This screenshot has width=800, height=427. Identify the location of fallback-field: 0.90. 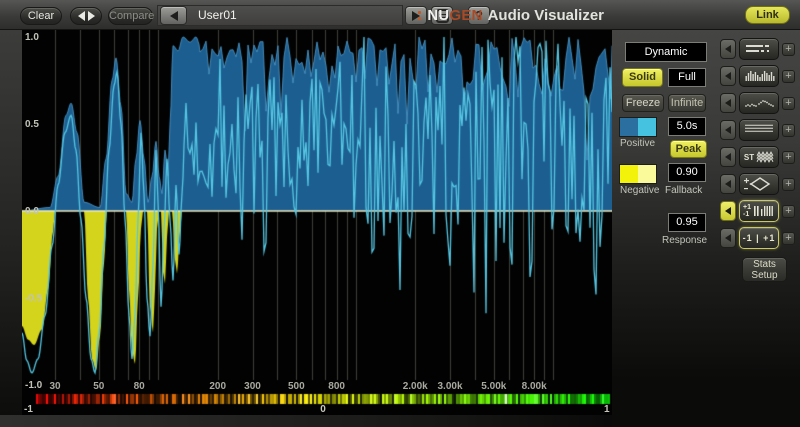
(687, 172).